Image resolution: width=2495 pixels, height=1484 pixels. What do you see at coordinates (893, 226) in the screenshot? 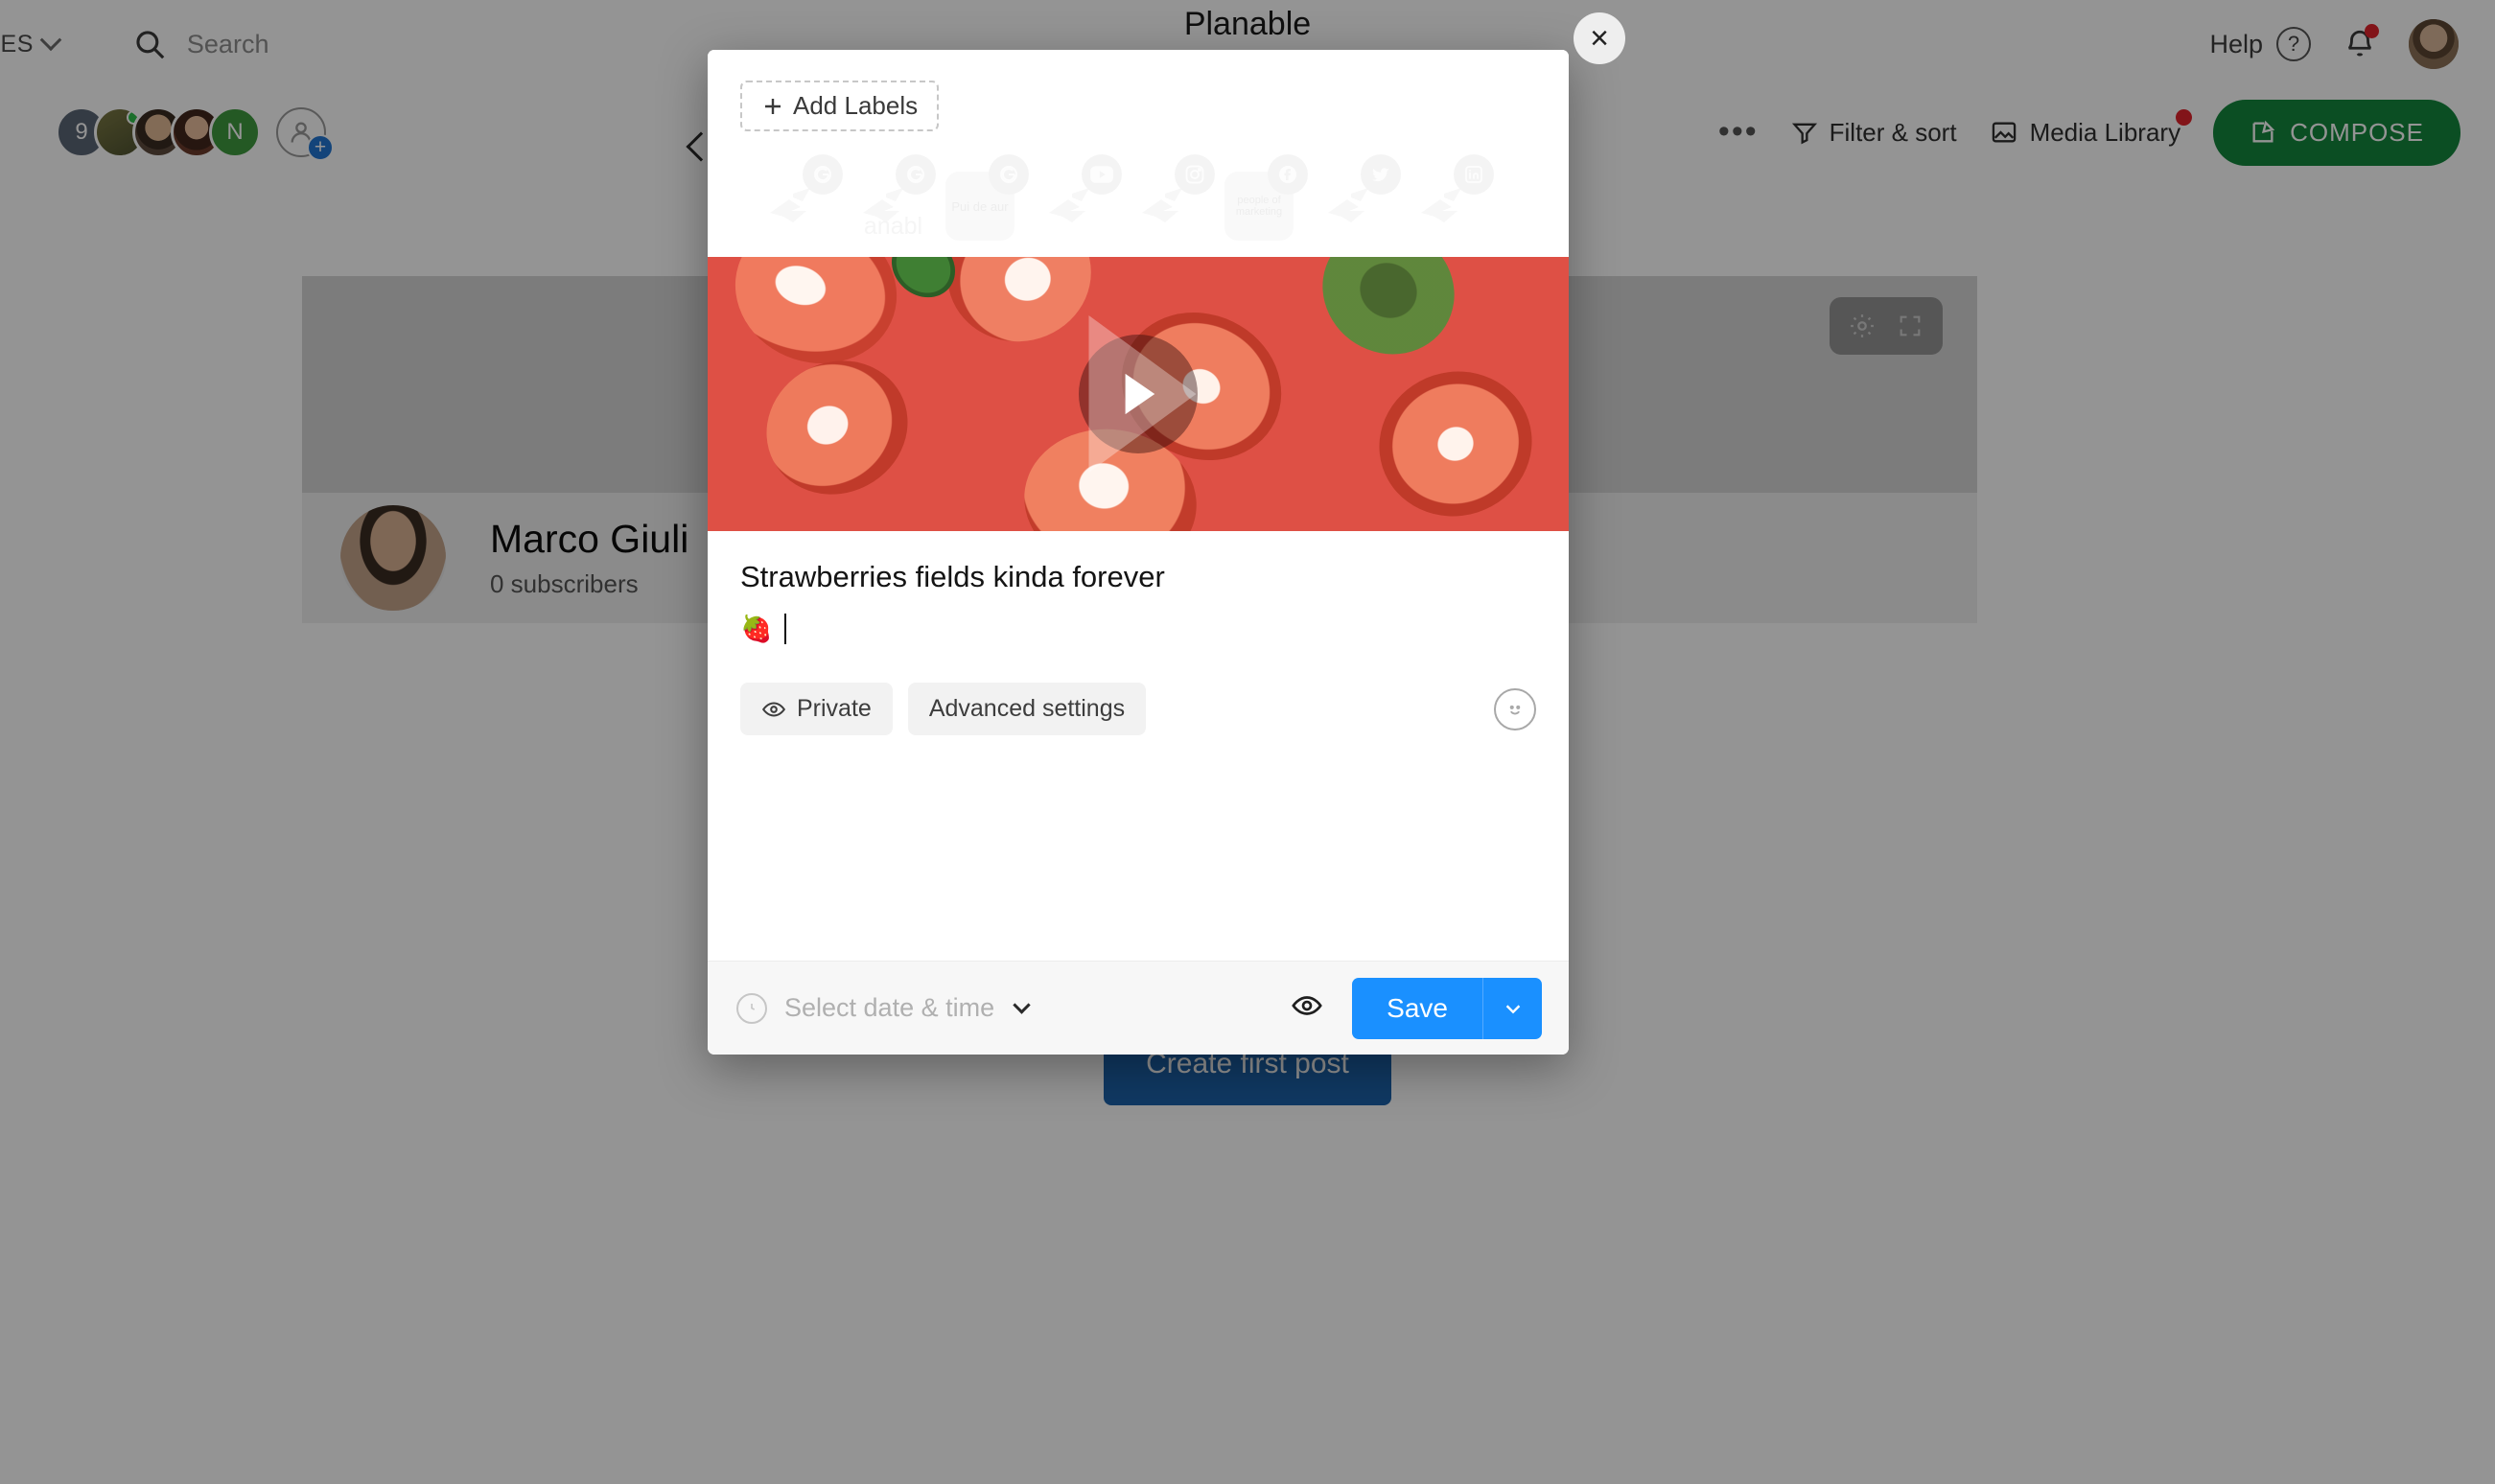
I see `account-caption: anabl` at bounding box center [893, 226].